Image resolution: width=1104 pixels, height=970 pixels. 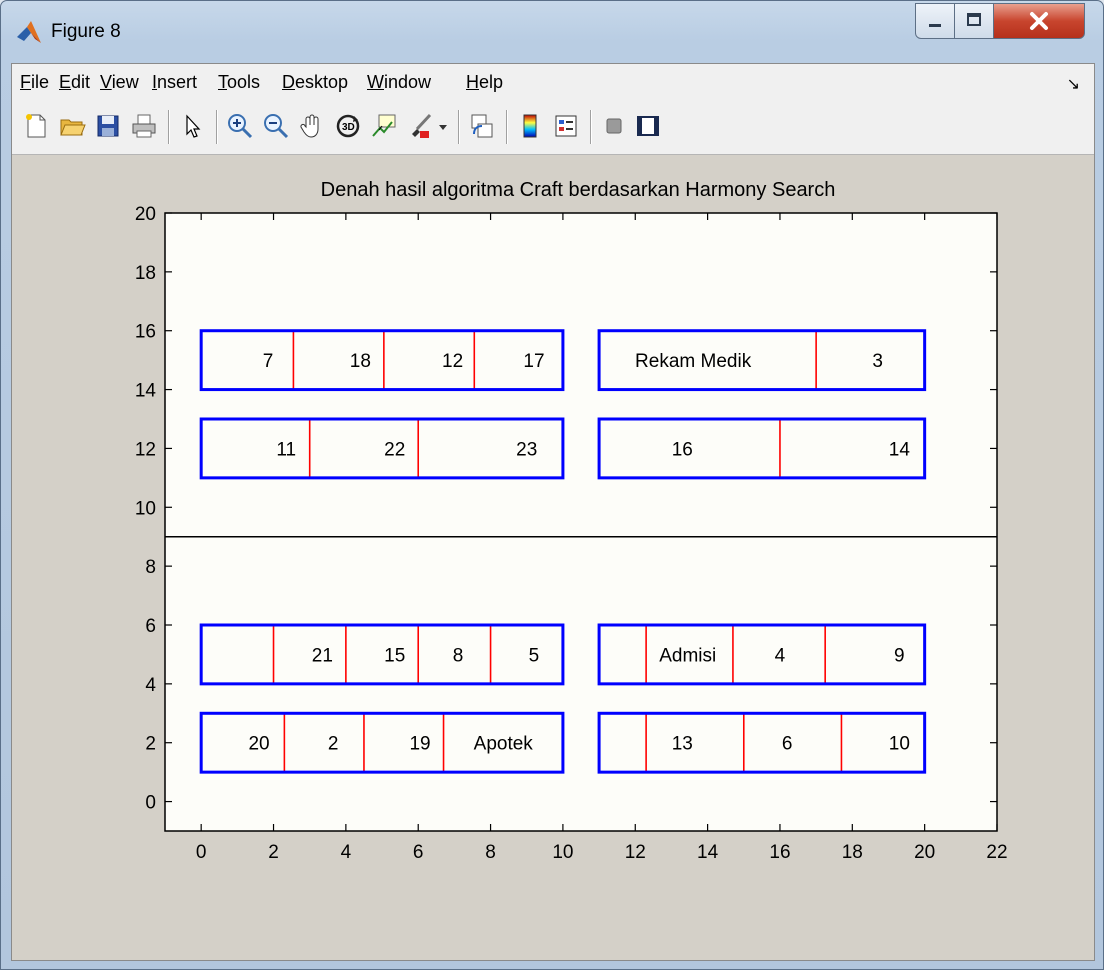 What do you see at coordinates (996, 852) in the screenshot?
I see `x-tick-label: 22` at bounding box center [996, 852].